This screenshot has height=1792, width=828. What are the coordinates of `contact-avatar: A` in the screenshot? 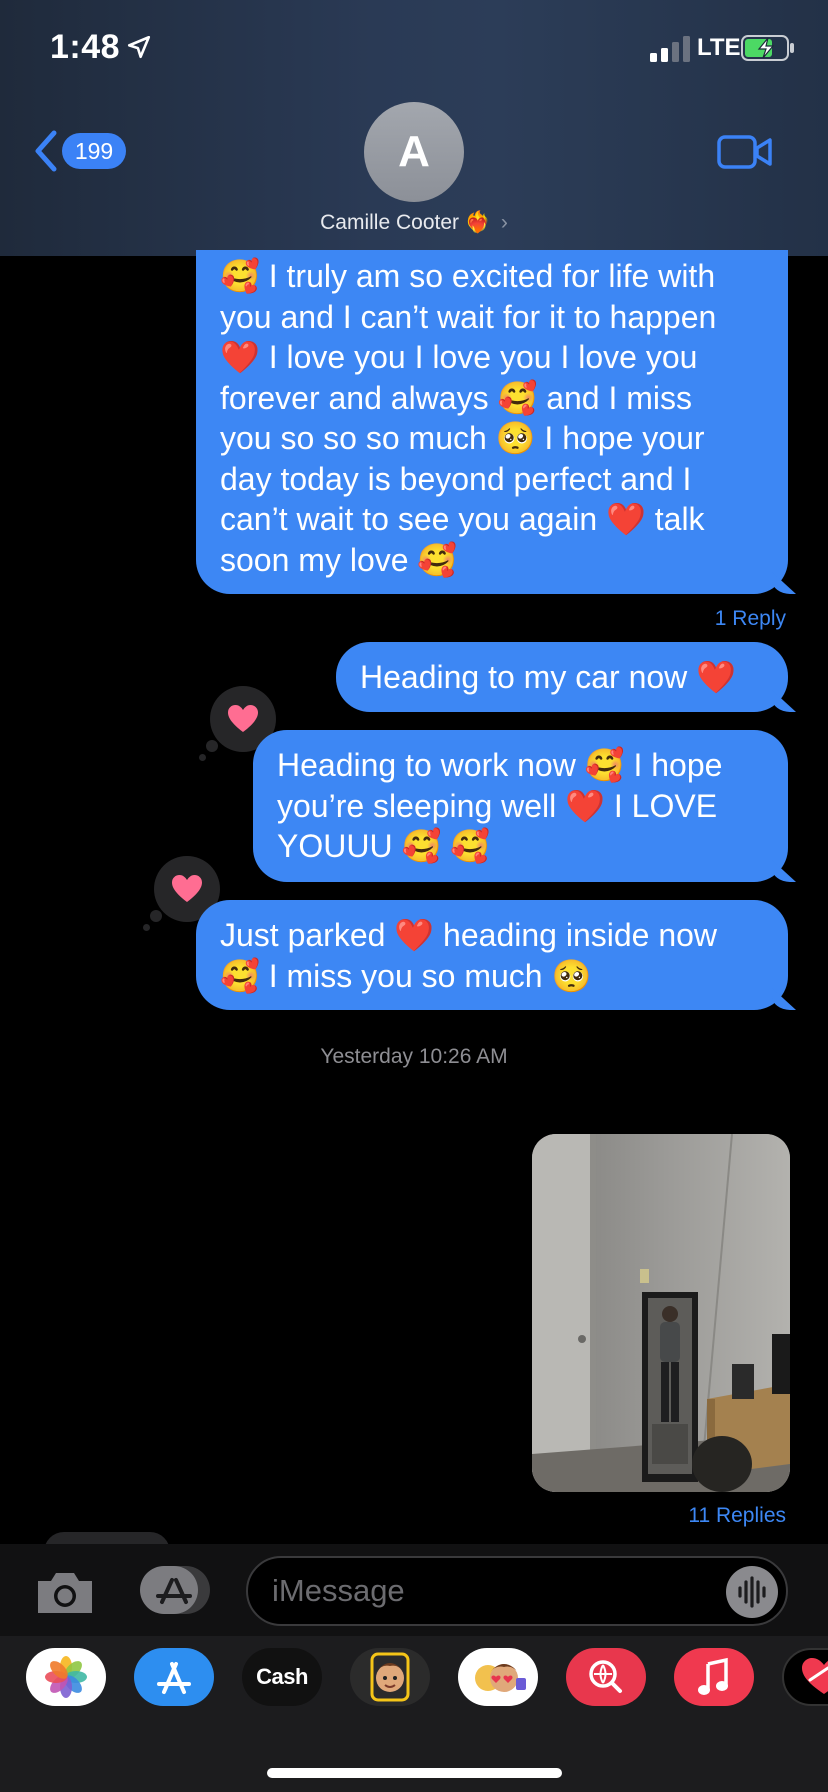 It's located at (414, 152).